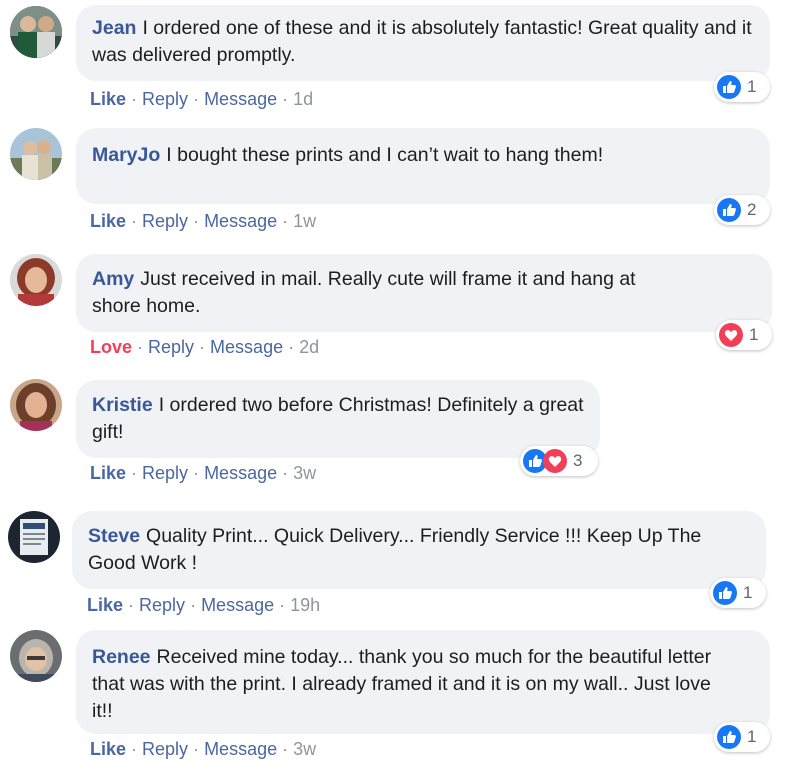 The height and width of the screenshot is (771, 794). What do you see at coordinates (201, 99) in the screenshot?
I see `comment-actions: Like · Reply · Message · 1d` at bounding box center [201, 99].